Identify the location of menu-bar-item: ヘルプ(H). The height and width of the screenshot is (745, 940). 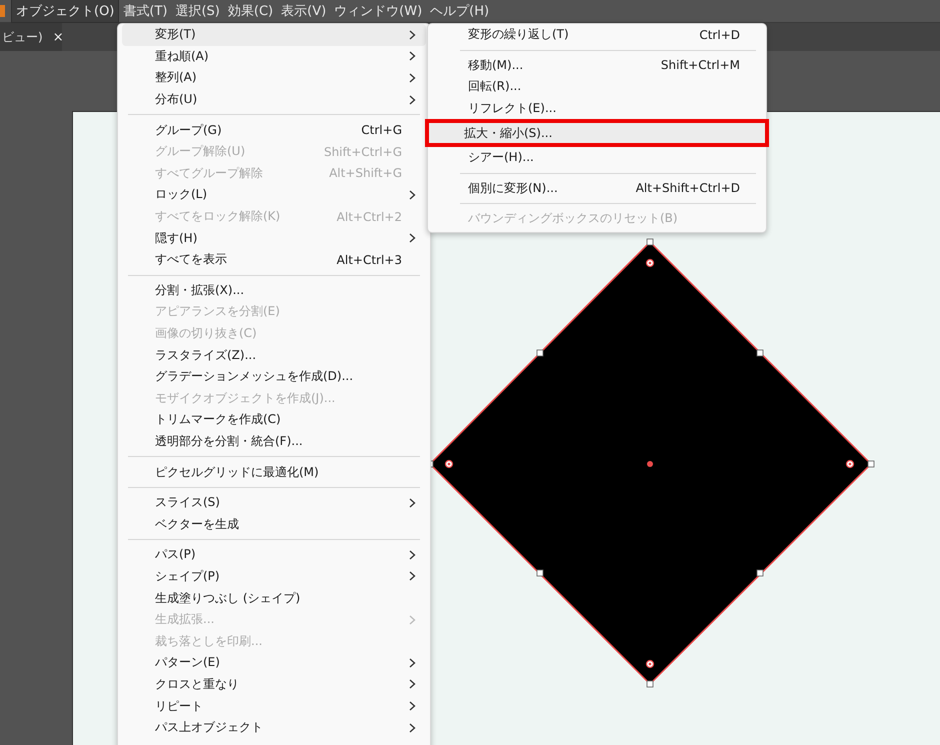
(460, 11).